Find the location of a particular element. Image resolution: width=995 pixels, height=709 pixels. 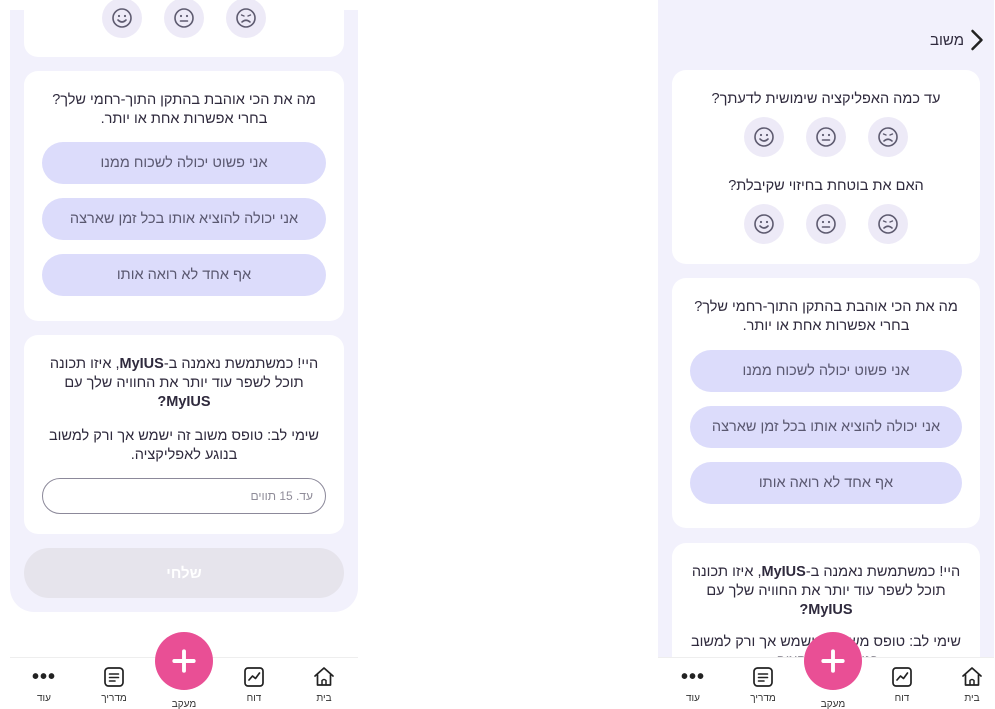

trust-question: האם את בוטחת בחיזוי שקיבלת? is located at coordinates (826, 186).